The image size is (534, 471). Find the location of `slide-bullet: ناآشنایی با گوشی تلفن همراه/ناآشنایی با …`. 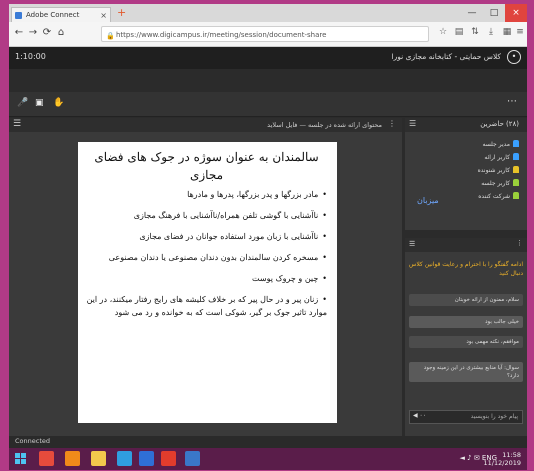

slide-bullet: ناآشنایی با گوشی تلفن همراه/ناآشنایی با … is located at coordinates (206, 215).